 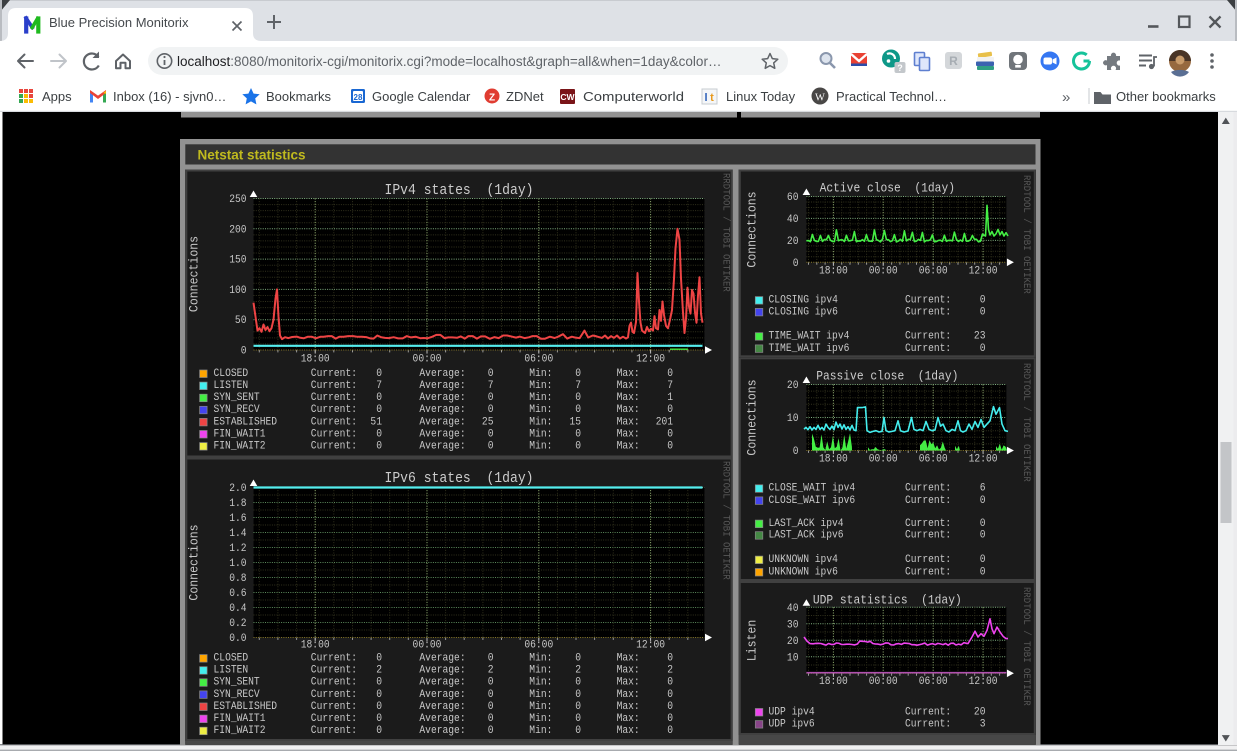 I want to click on svg-text: SYN_SENT, so click(x=237, y=683).